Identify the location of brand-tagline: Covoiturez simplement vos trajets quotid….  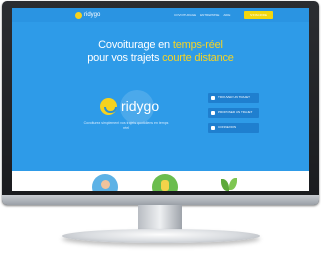
(126, 125).